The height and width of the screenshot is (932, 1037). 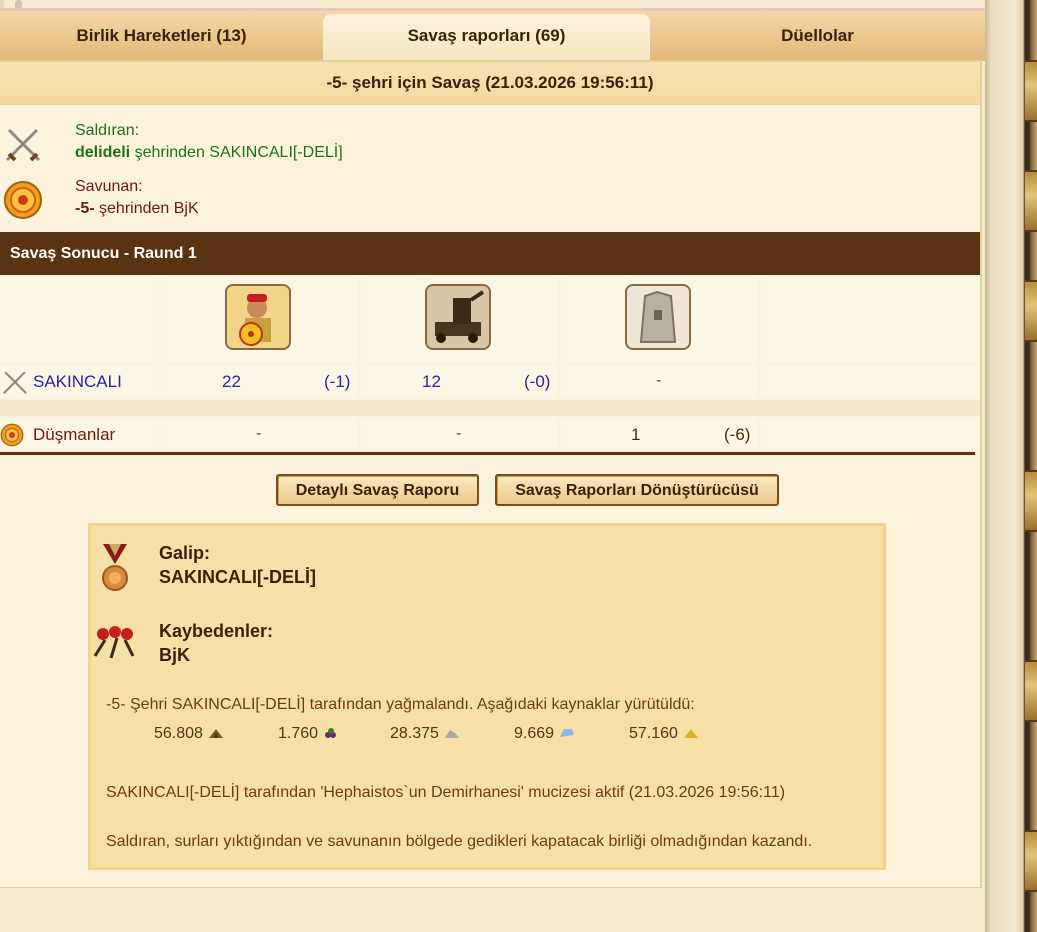 I want to click on resource-sulfur: 57.160, so click(x=664, y=734).